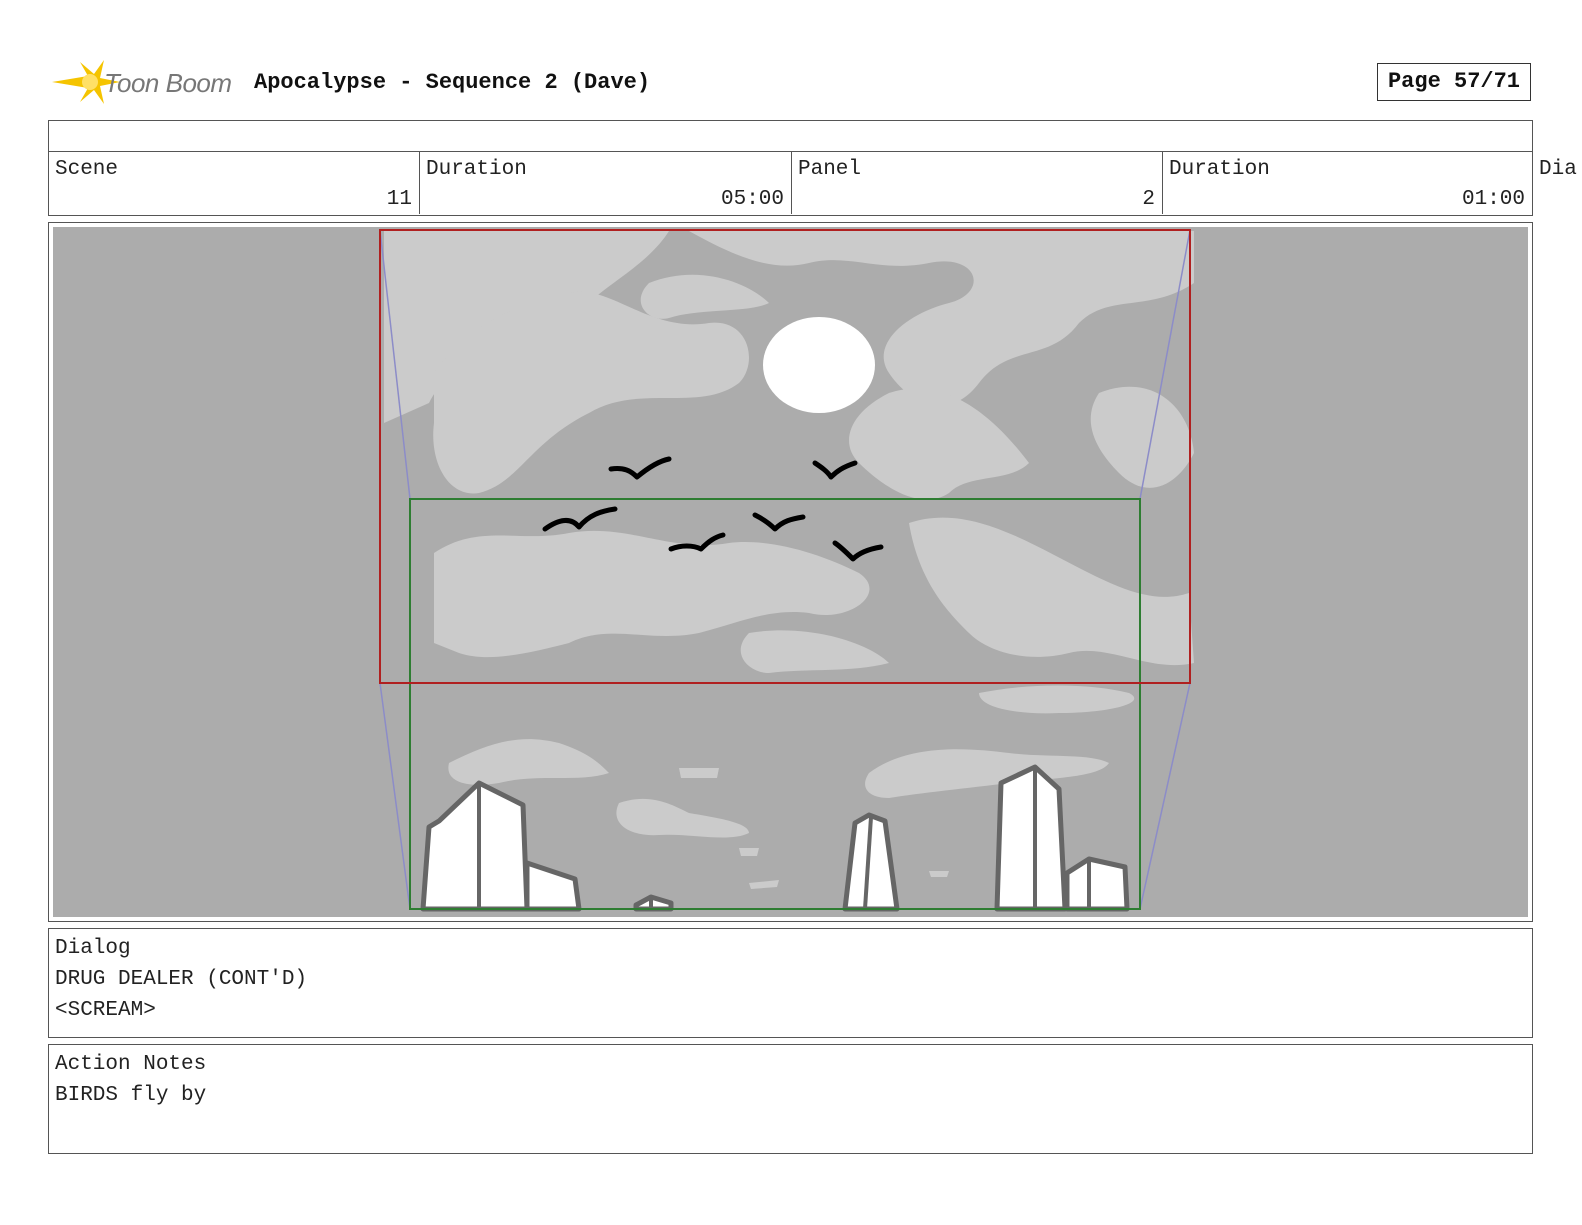 The image size is (1582, 1225). I want to click on panel-duration-label: Duration, so click(1219, 169).